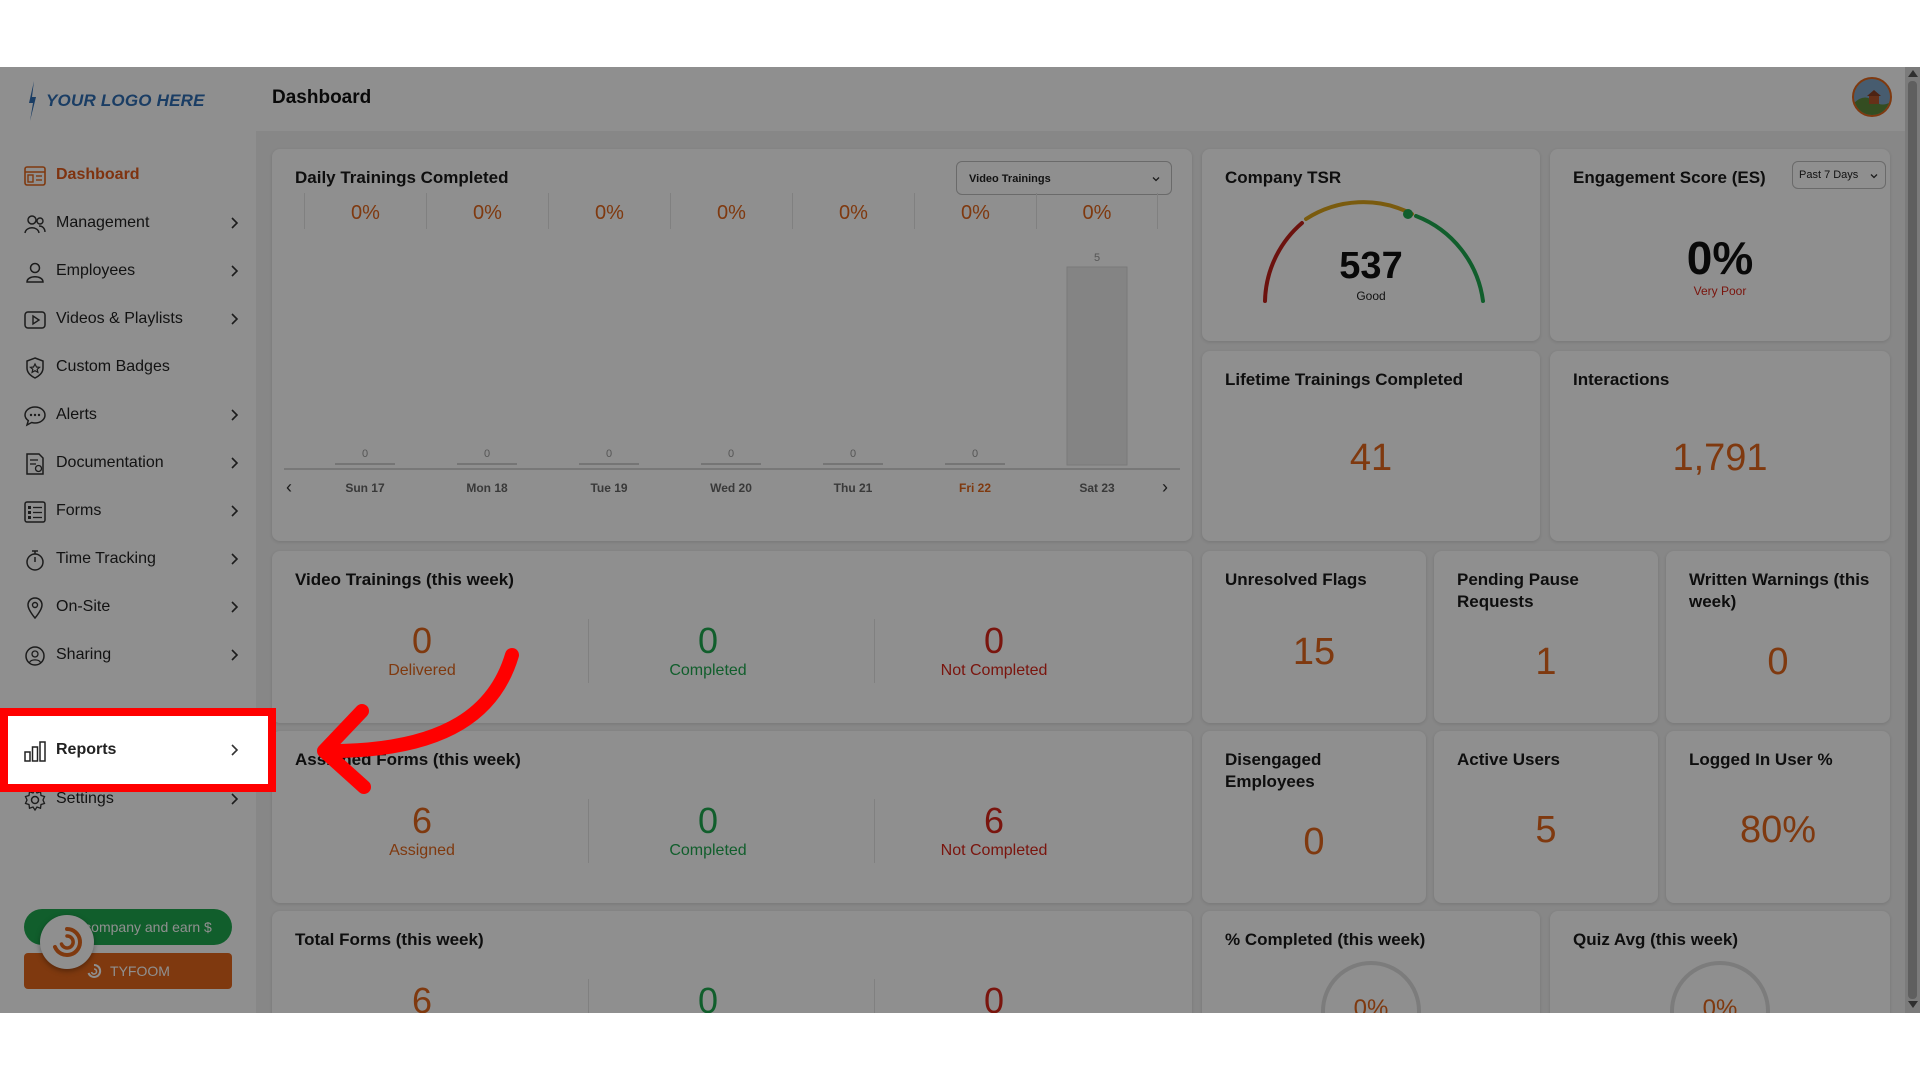 The height and width of the screenshot is (1080, 1920). What do you see at coordinates (1829, 175) in the screenshot?
I see `dropdown-value: Past 7 Days` at bounding box center [1829, 175].